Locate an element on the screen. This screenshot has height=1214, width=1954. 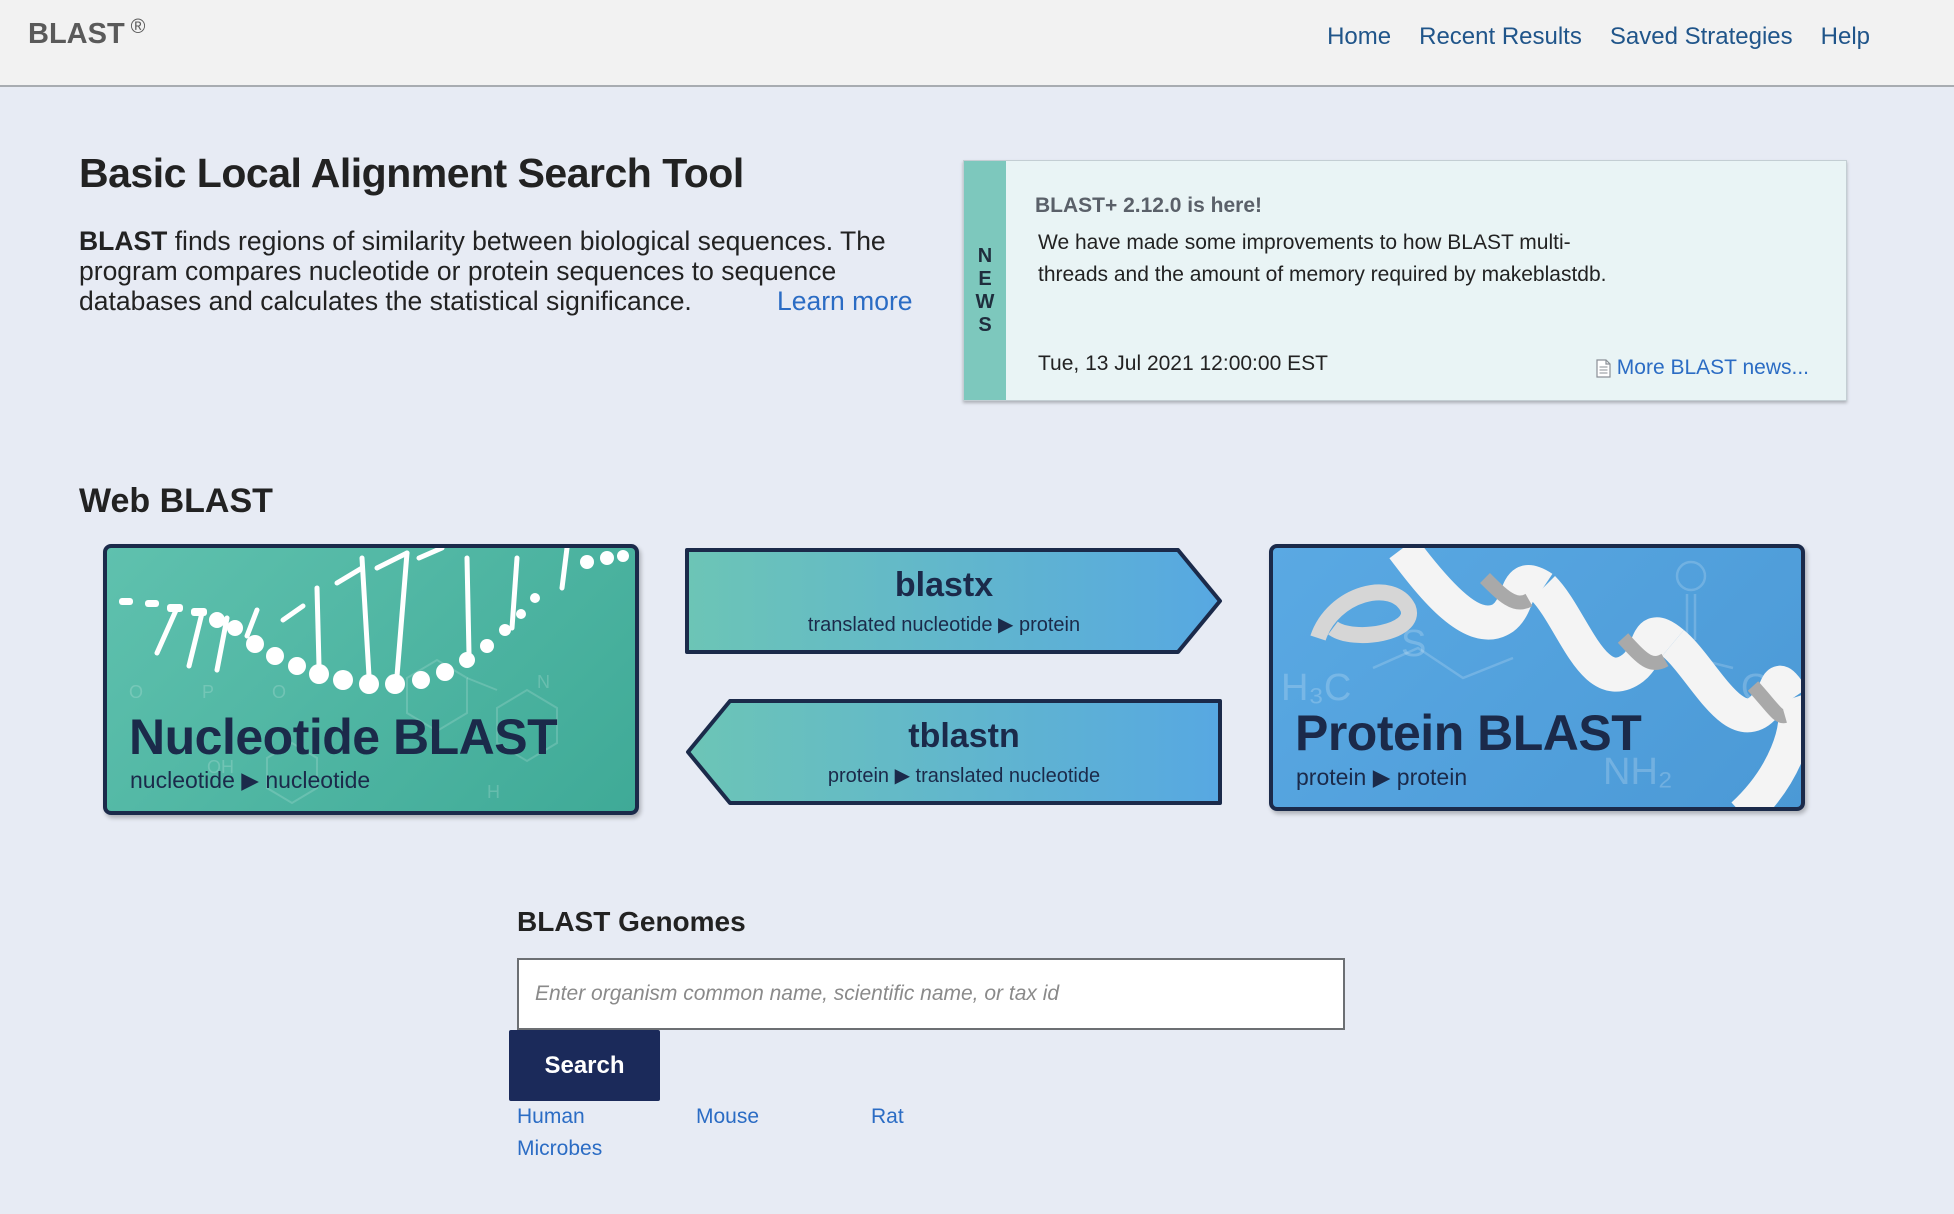
news-headline: BLAST+ 2.12.0 is here! is located at coordinates (1149, 205).